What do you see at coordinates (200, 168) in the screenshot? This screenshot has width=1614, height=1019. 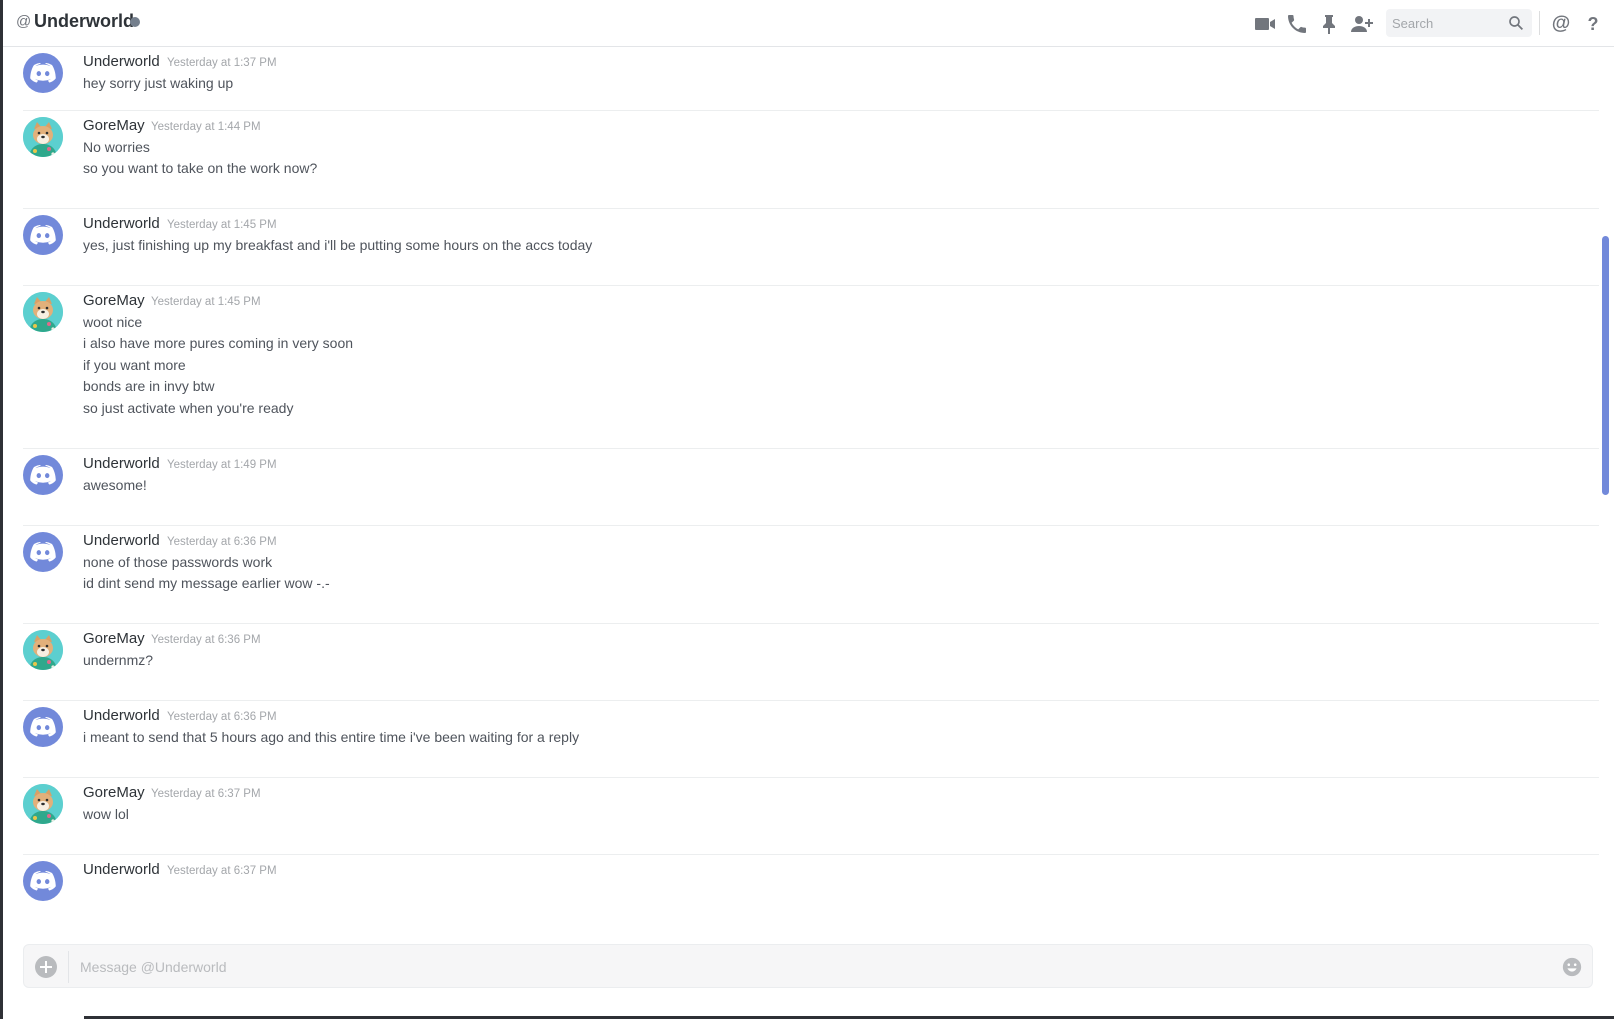 I see `message-text: so you want to take on the work now?` at bounding box center [200, 168].